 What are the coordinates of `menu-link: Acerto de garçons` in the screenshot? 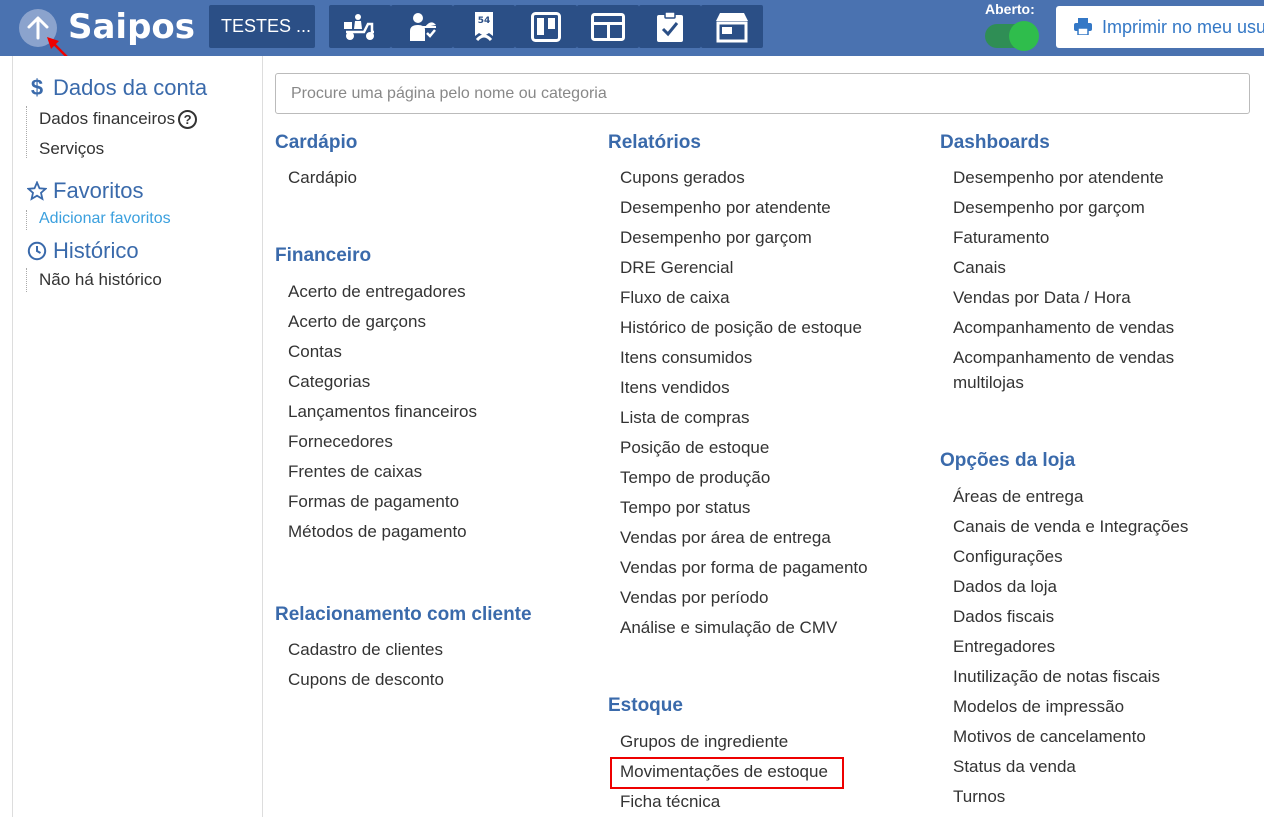 It's located at (357, 322).